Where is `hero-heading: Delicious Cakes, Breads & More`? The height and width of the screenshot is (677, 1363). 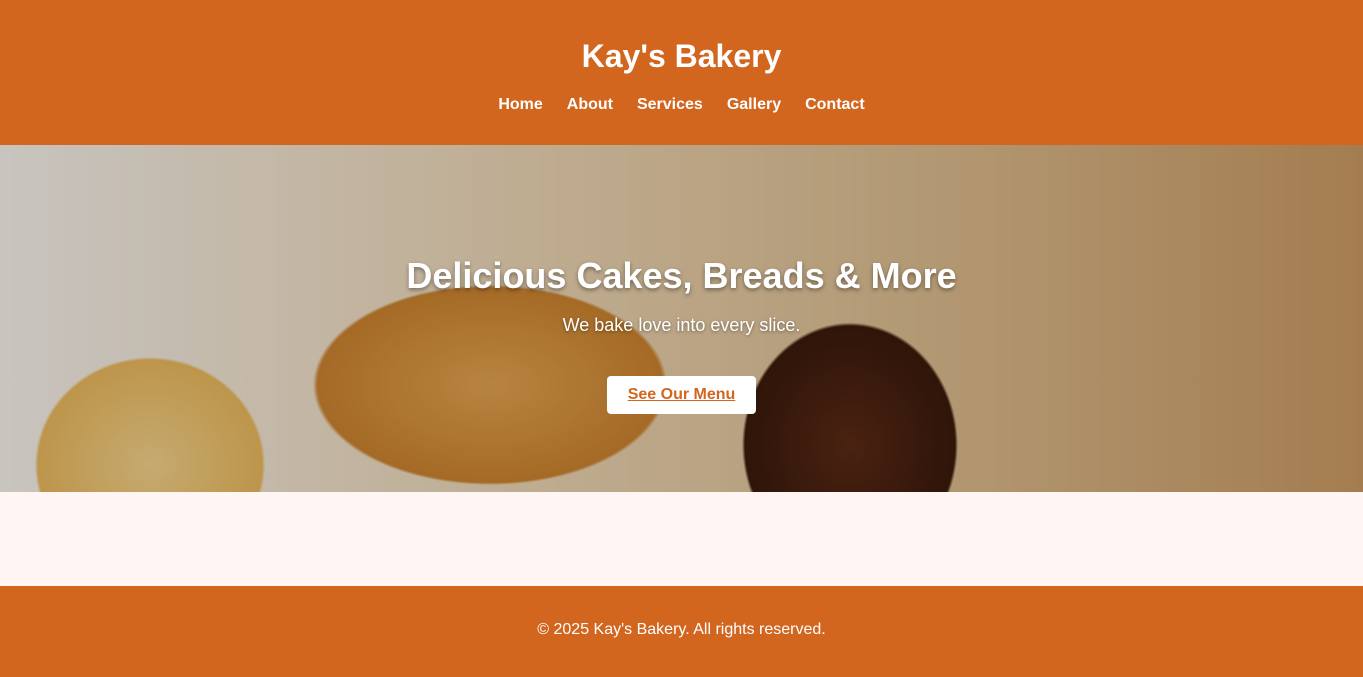 hero-heading: Delicious Cakes, Breads & More is located at coordinates (681, 275).